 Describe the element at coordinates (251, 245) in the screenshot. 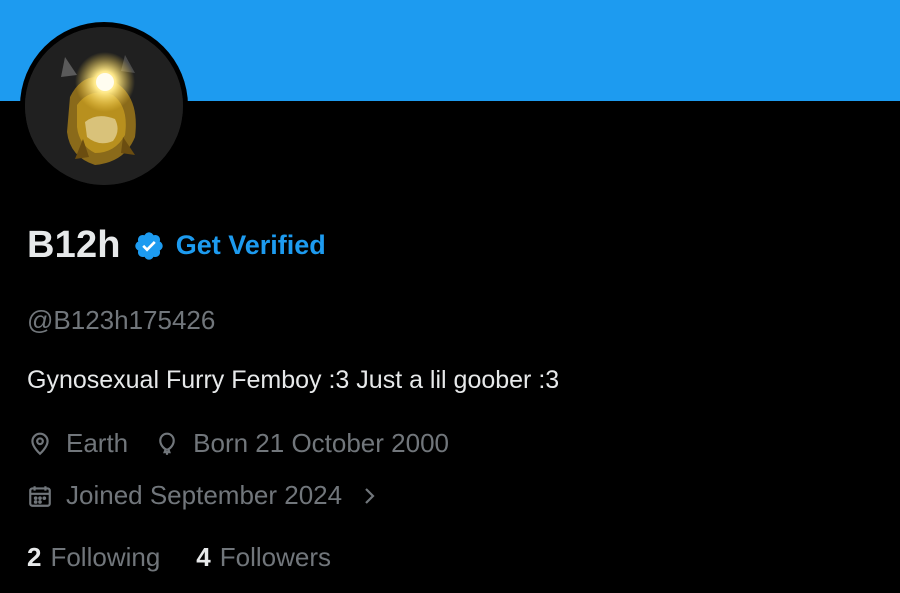

I see `get-verified-link: Get Verified` at that location.